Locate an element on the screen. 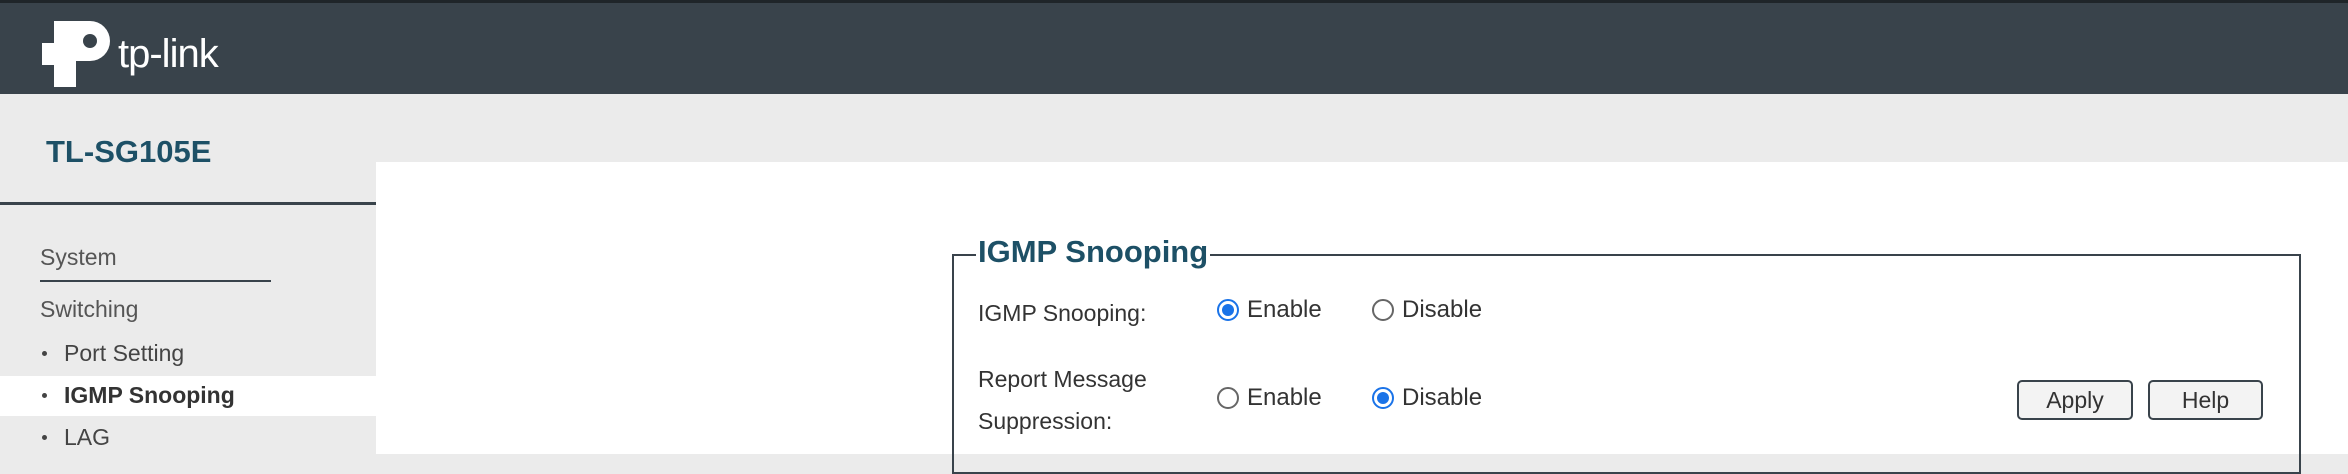 The height and width of the screenshot is (474, 2348). nav-item-label: Port Setting is located at coordinates (124, 353).